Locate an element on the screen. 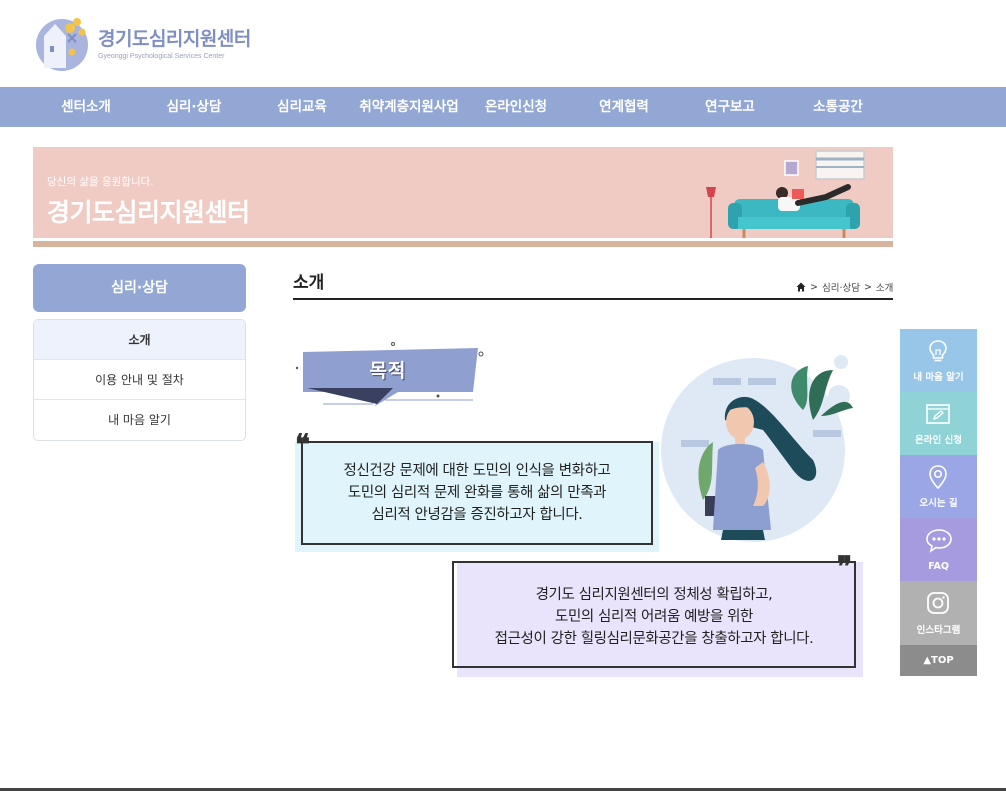 The height and width of the screenshot is (791, 1006). chat-bubble-icon is located at coordinates (939, 541).